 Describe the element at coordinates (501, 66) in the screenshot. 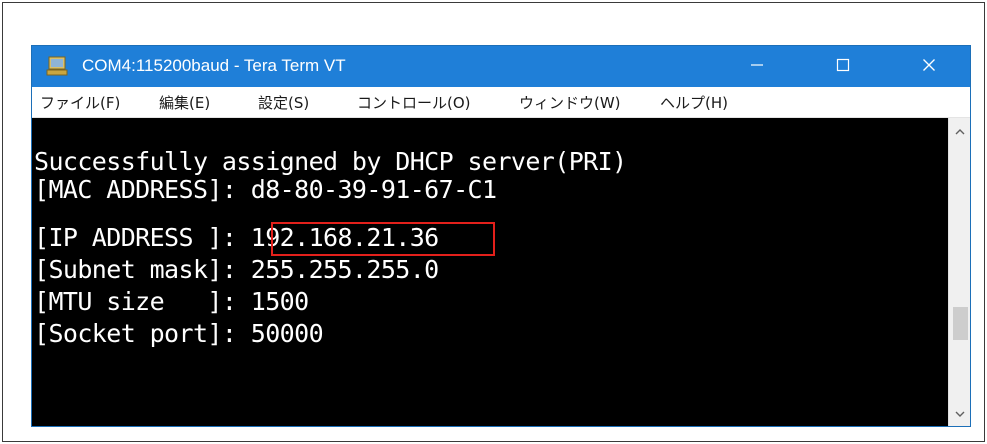

I see `title-bar: COM4:115200baud - Tera Term VT` at that location.